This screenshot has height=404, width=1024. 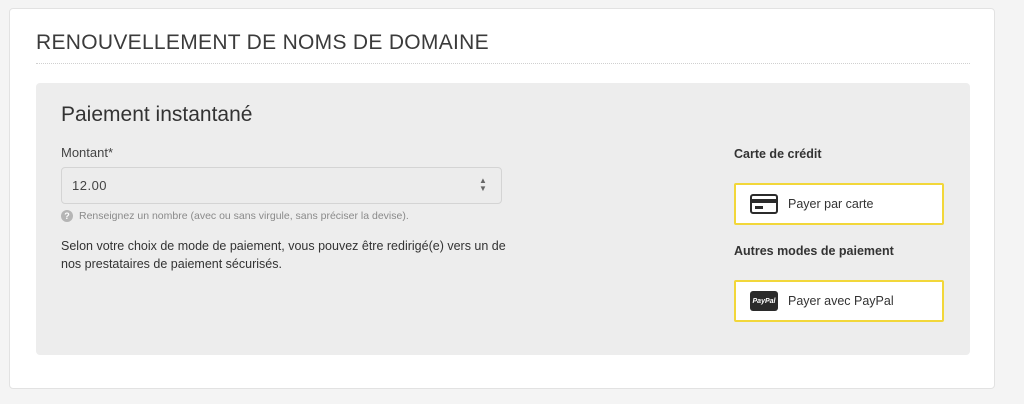 I want to click on amount-label: Montant*, so click(x=87, y=152).